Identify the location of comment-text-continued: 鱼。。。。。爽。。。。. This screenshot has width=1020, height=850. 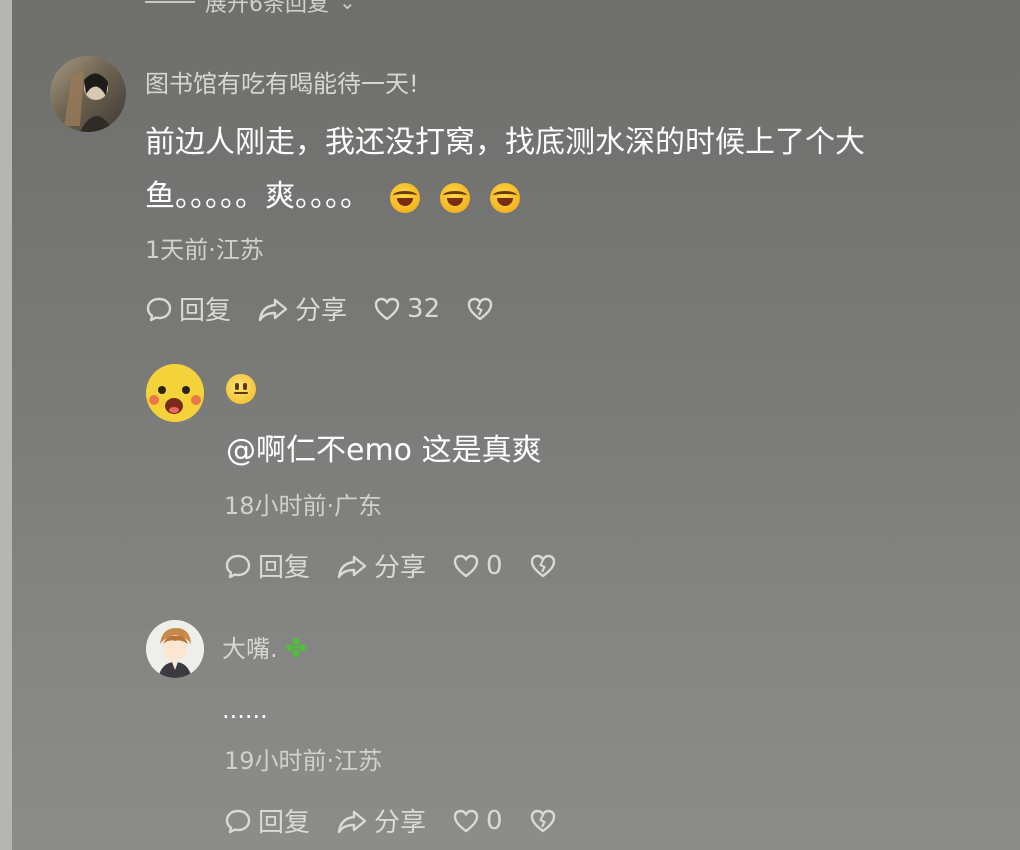
(257, 196).